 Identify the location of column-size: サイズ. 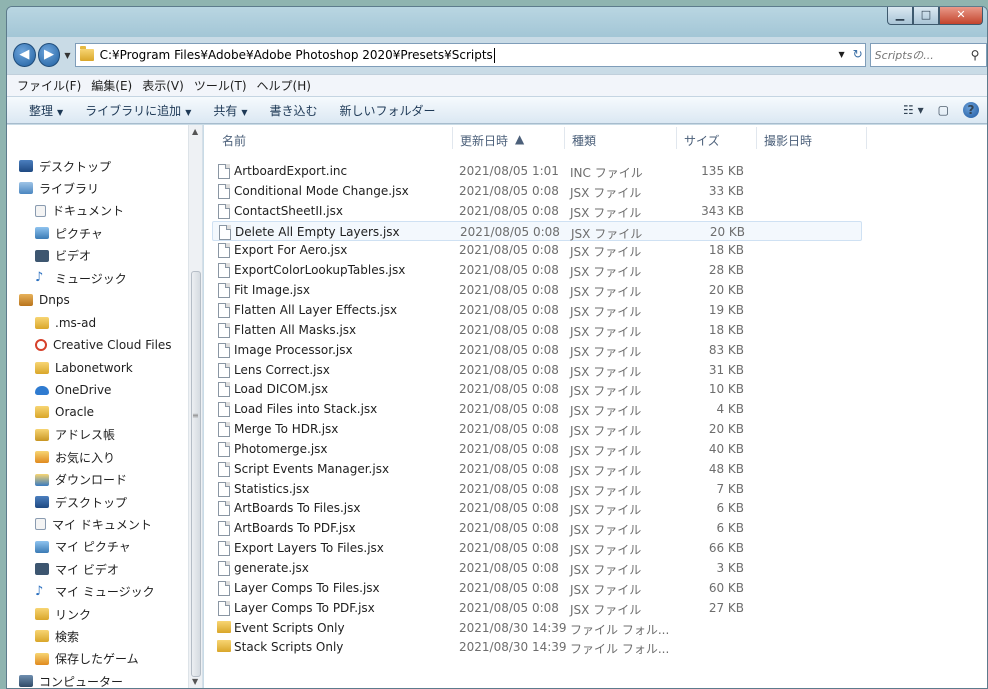
(702, 140).